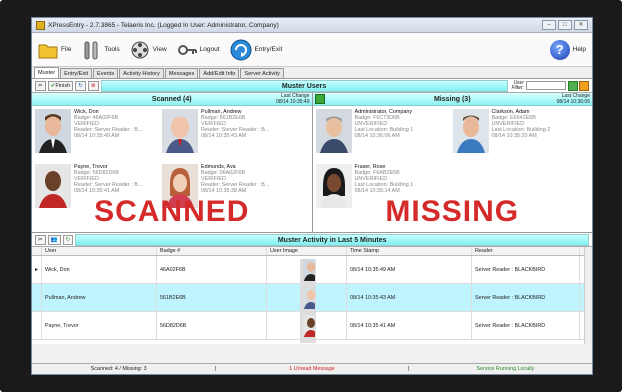  I want to click on person-time: 08/14 10:35:49 AM, so click(97, 136).